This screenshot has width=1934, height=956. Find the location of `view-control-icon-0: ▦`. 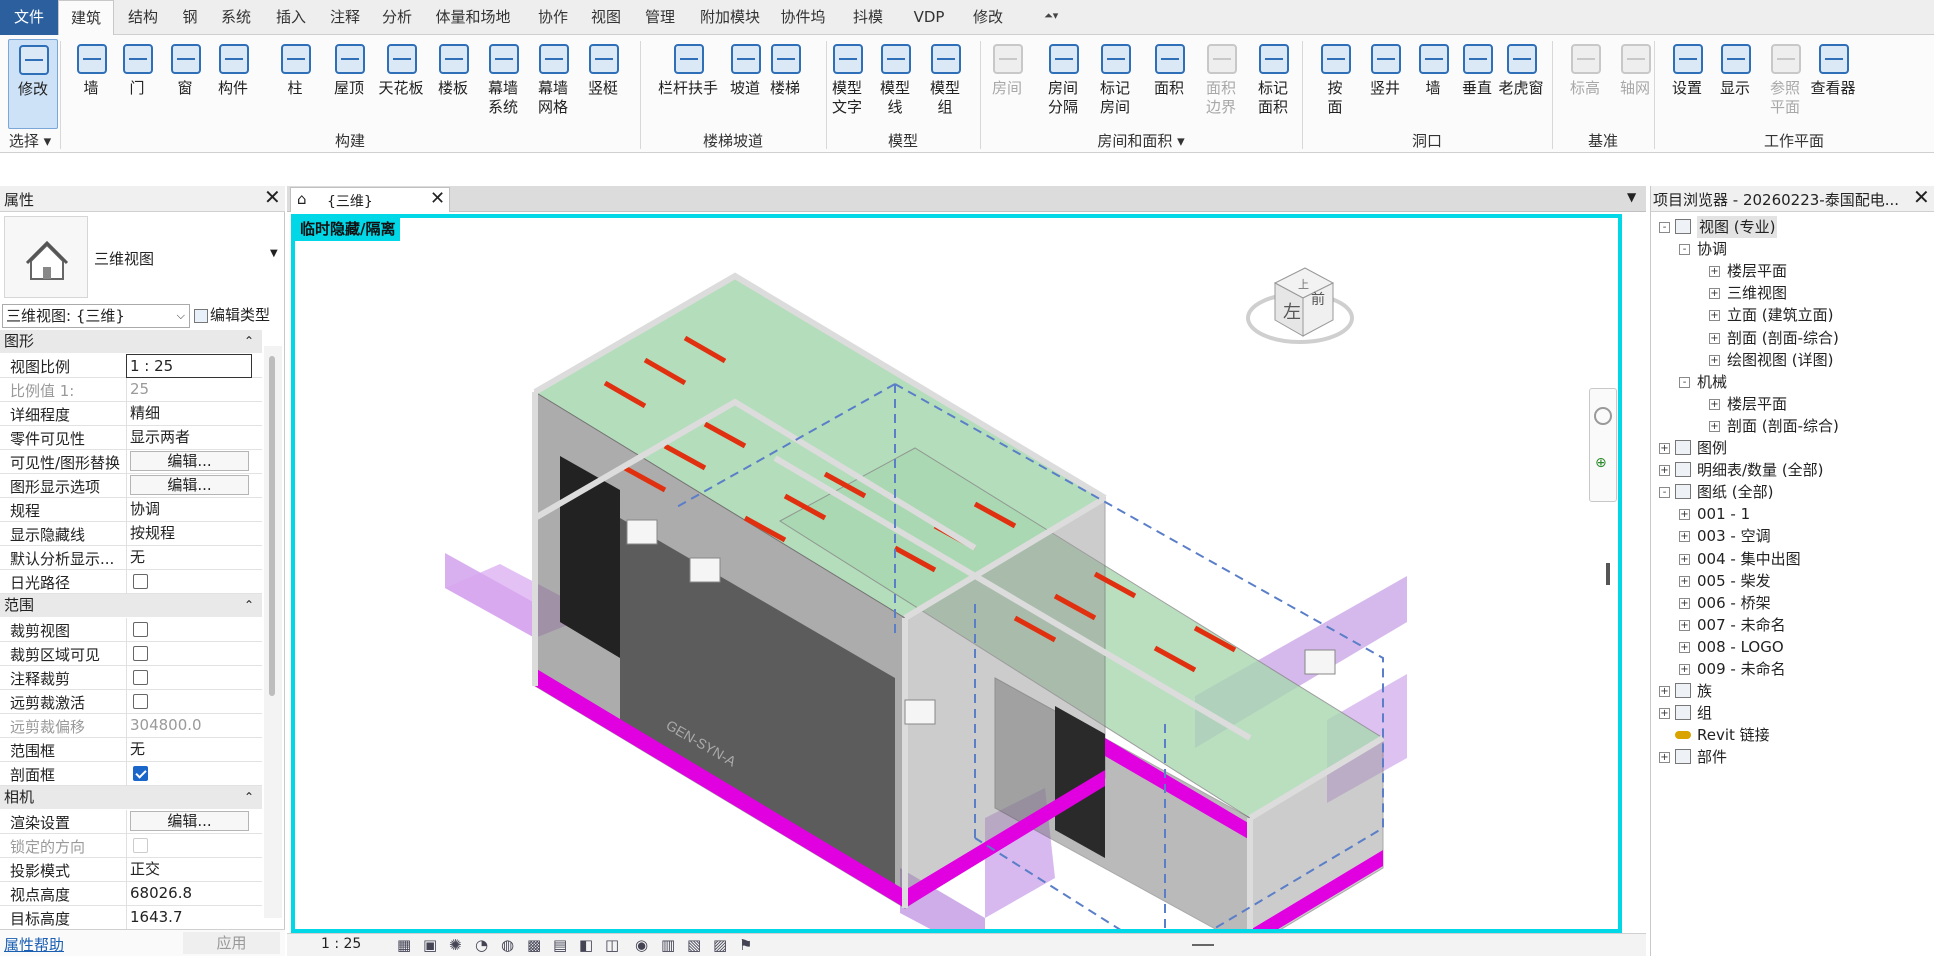

view-control-icon-0: ▦ is located at coordinates (404, 945).